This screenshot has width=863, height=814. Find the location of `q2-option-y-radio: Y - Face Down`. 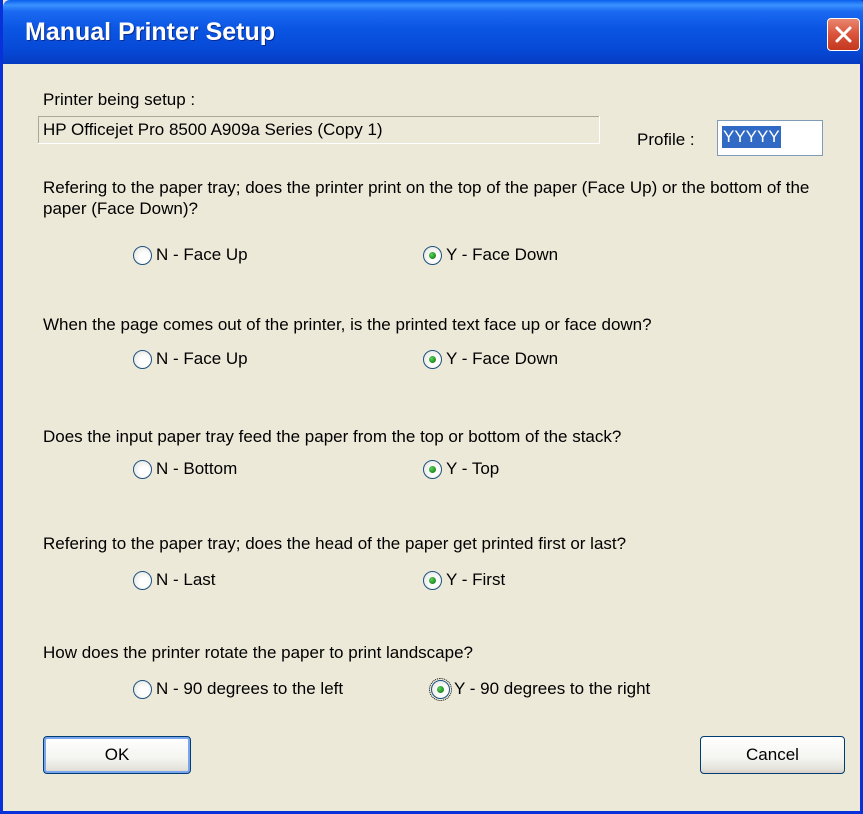

q2-option-y-radio: Y - Face Down is located at coordinates (490, 359).